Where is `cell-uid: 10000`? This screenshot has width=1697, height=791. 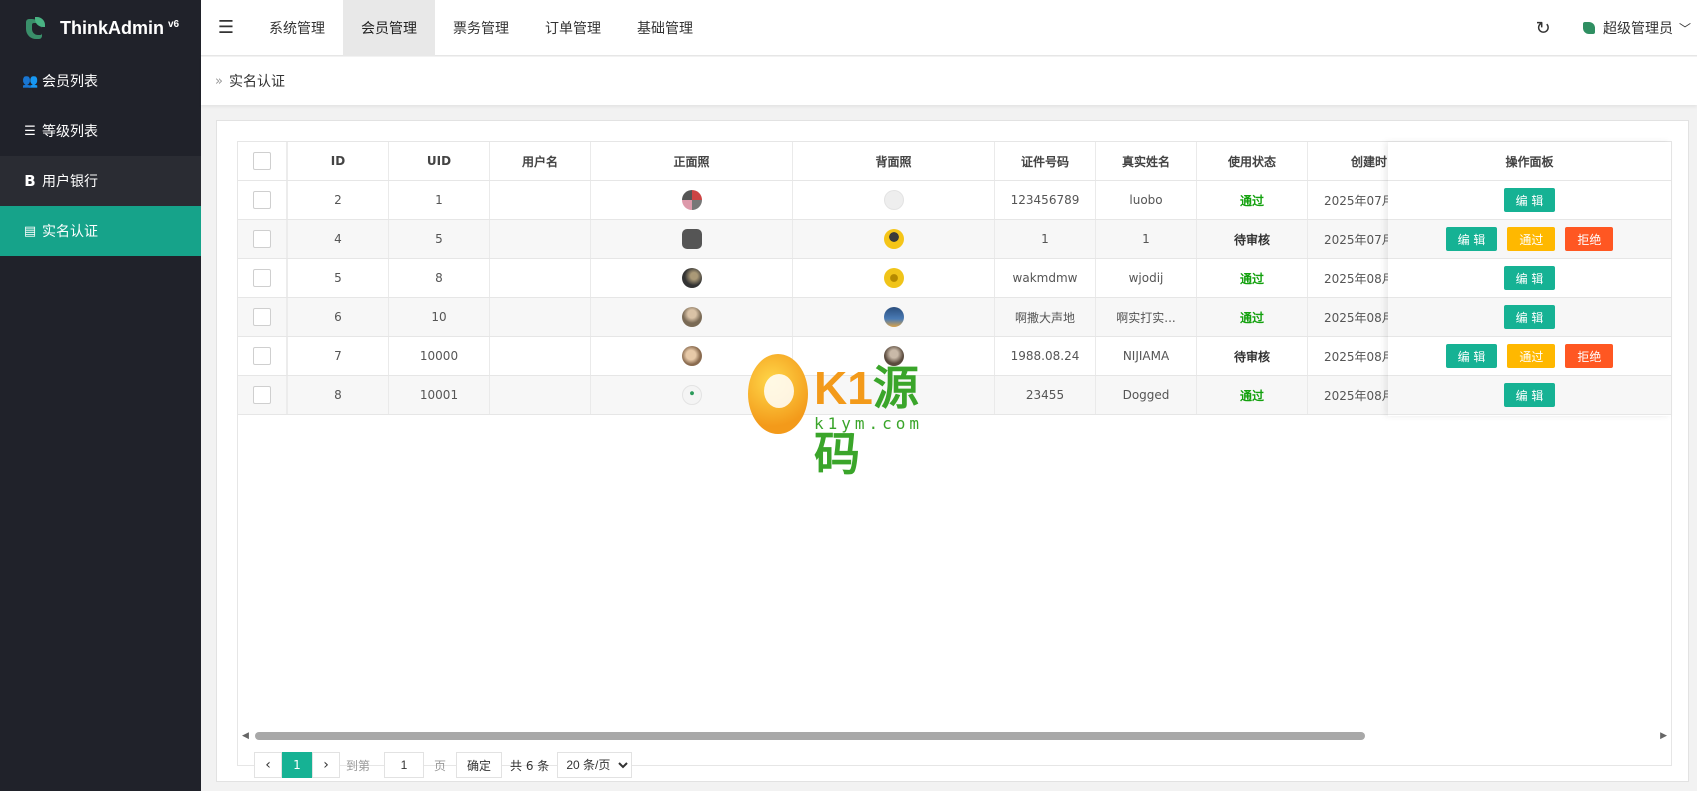 cell-uid: 10000 is located at coordinates (439, 356).